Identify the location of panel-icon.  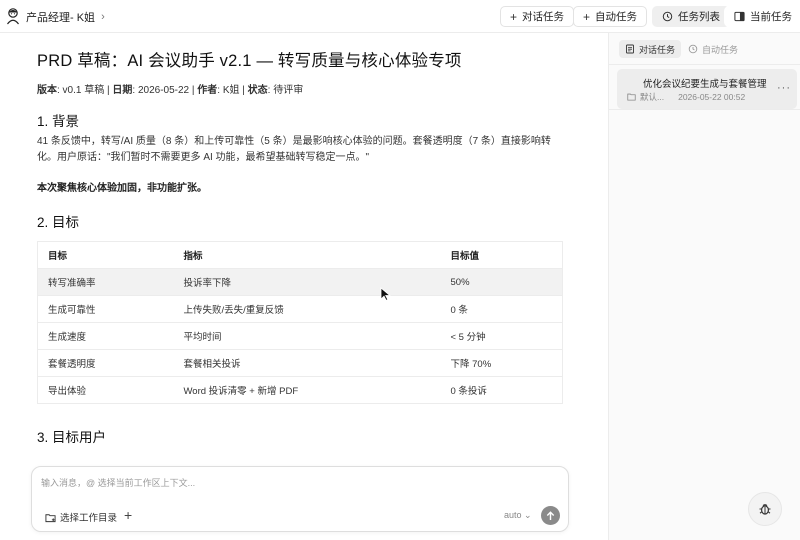
(739, 16).